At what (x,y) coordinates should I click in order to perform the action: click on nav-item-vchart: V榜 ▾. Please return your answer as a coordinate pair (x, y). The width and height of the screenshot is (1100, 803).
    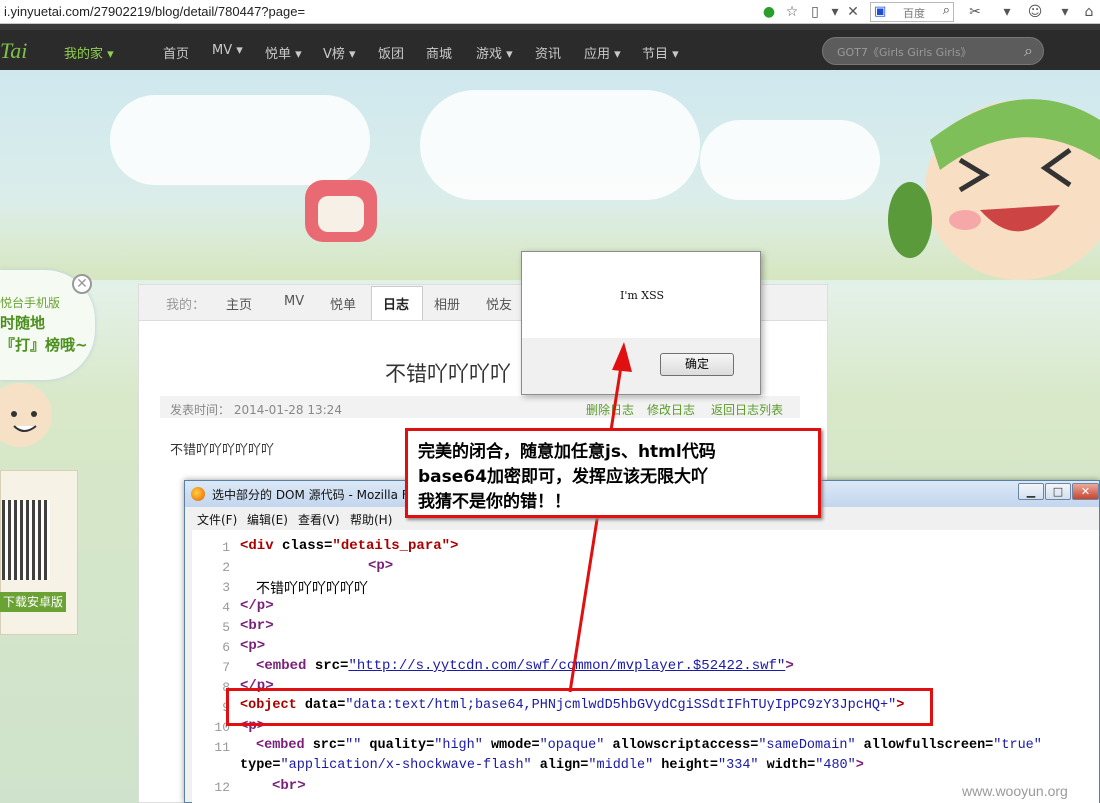
    Looking at the image, I should click on (339, 52).